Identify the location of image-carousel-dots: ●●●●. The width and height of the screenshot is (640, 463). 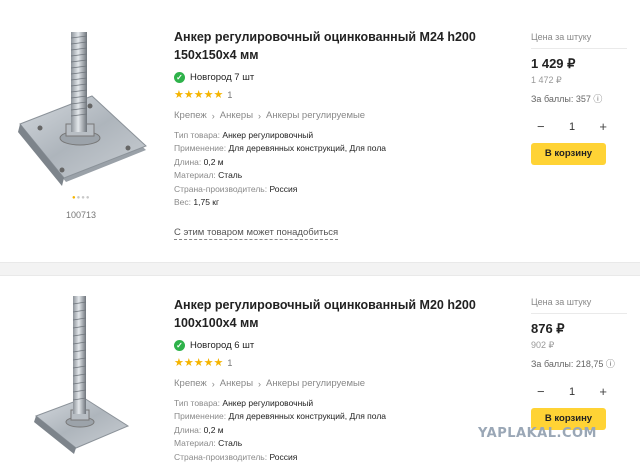
(81, 198).